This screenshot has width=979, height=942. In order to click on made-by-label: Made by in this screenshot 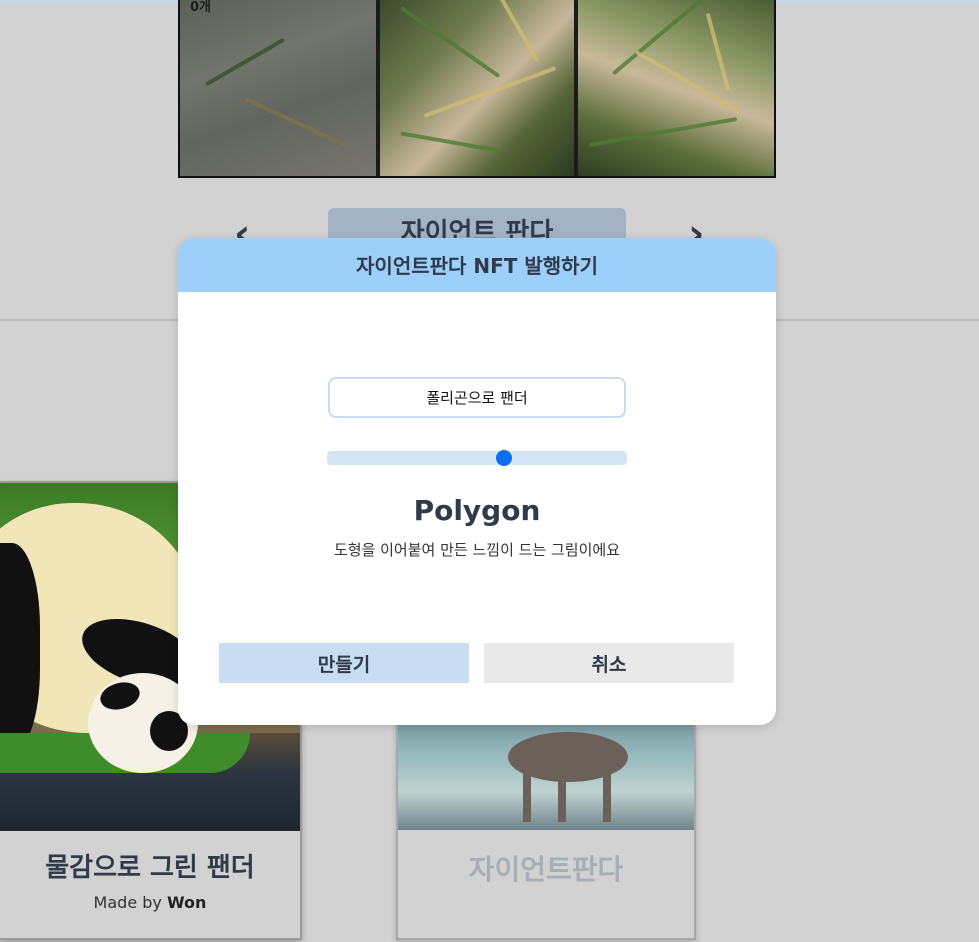, I will do `click(127, 902)`.